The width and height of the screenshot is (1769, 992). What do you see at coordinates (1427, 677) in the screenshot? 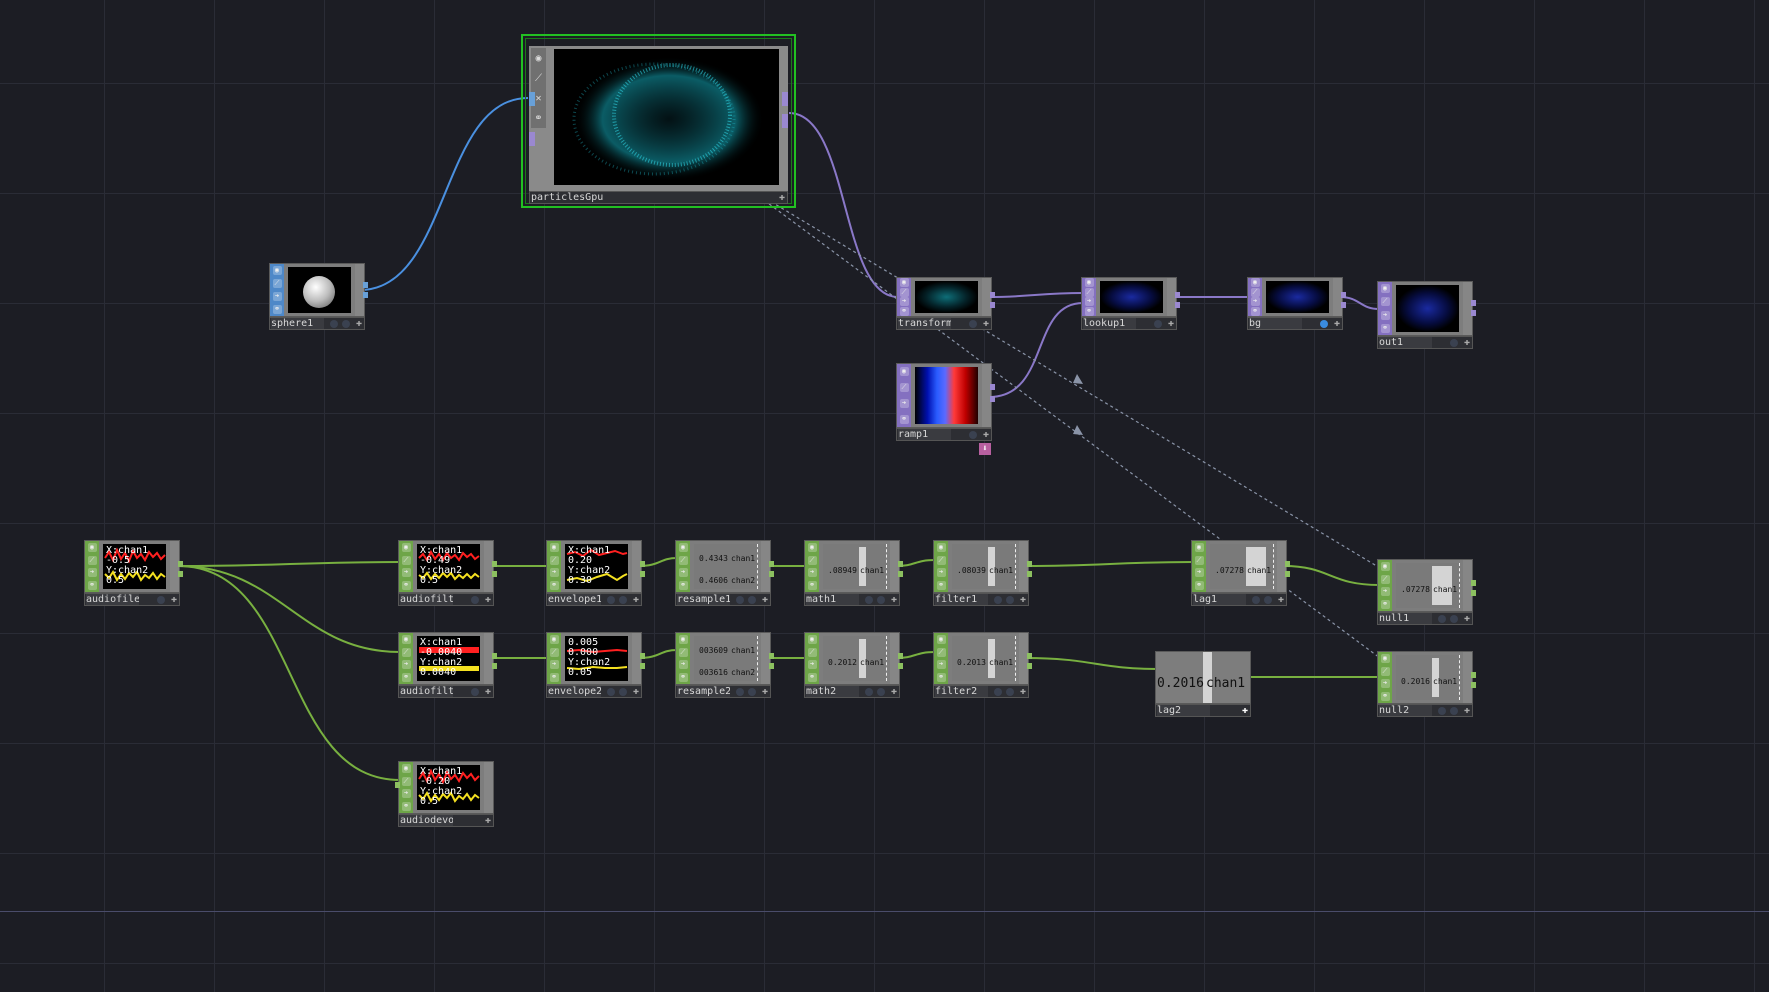
I see `channel-viewer: 0.2016 chan1` at bounding box center [1427, 677].